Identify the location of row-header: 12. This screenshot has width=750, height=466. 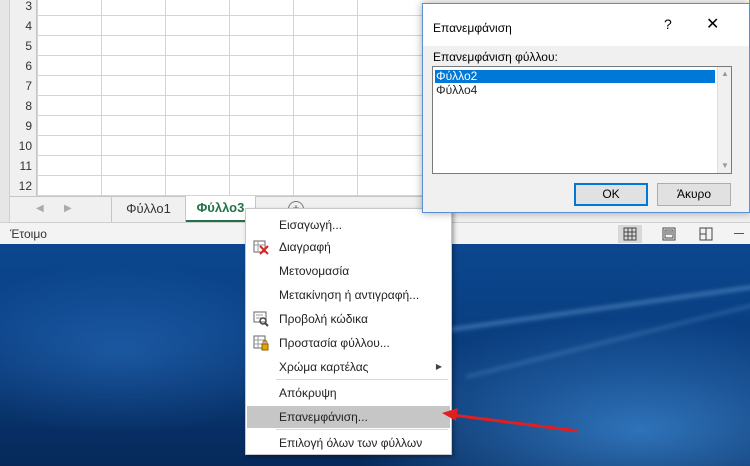
(23, 186).